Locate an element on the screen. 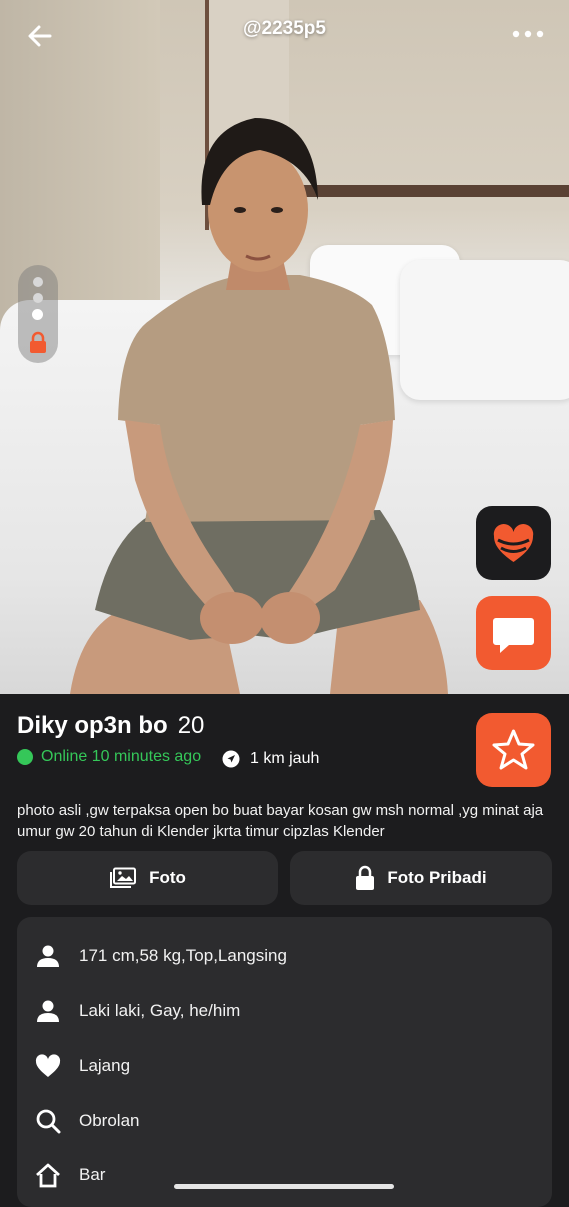  info-row-body: 171 cm,58 kg,Top,Langsing is located at coordinates (161, 956).